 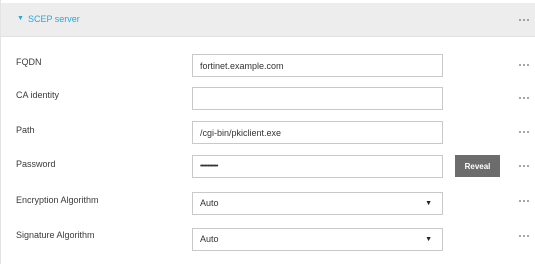 I want to click on encryption-algorithm-more-icon, so click(x=524, y=201).